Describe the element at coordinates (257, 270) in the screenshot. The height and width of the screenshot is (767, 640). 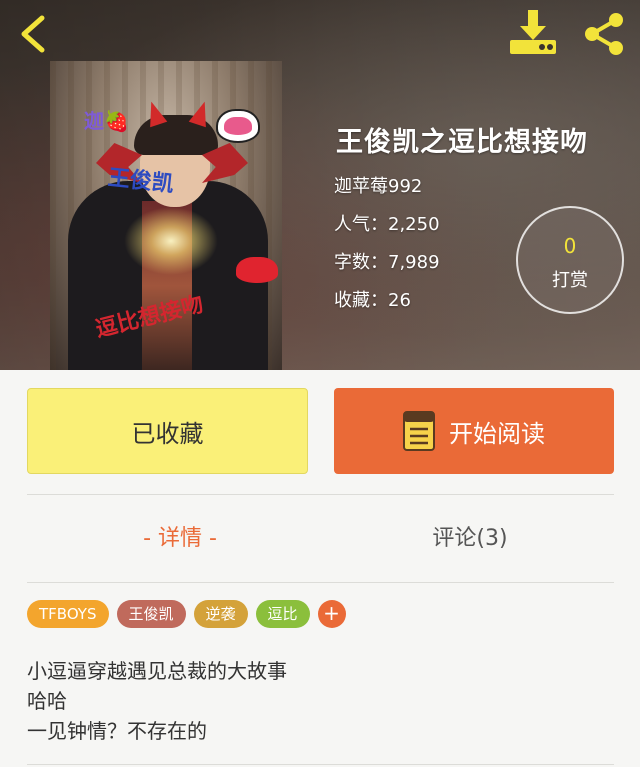
I see `lips-sticker-icon` at that location.